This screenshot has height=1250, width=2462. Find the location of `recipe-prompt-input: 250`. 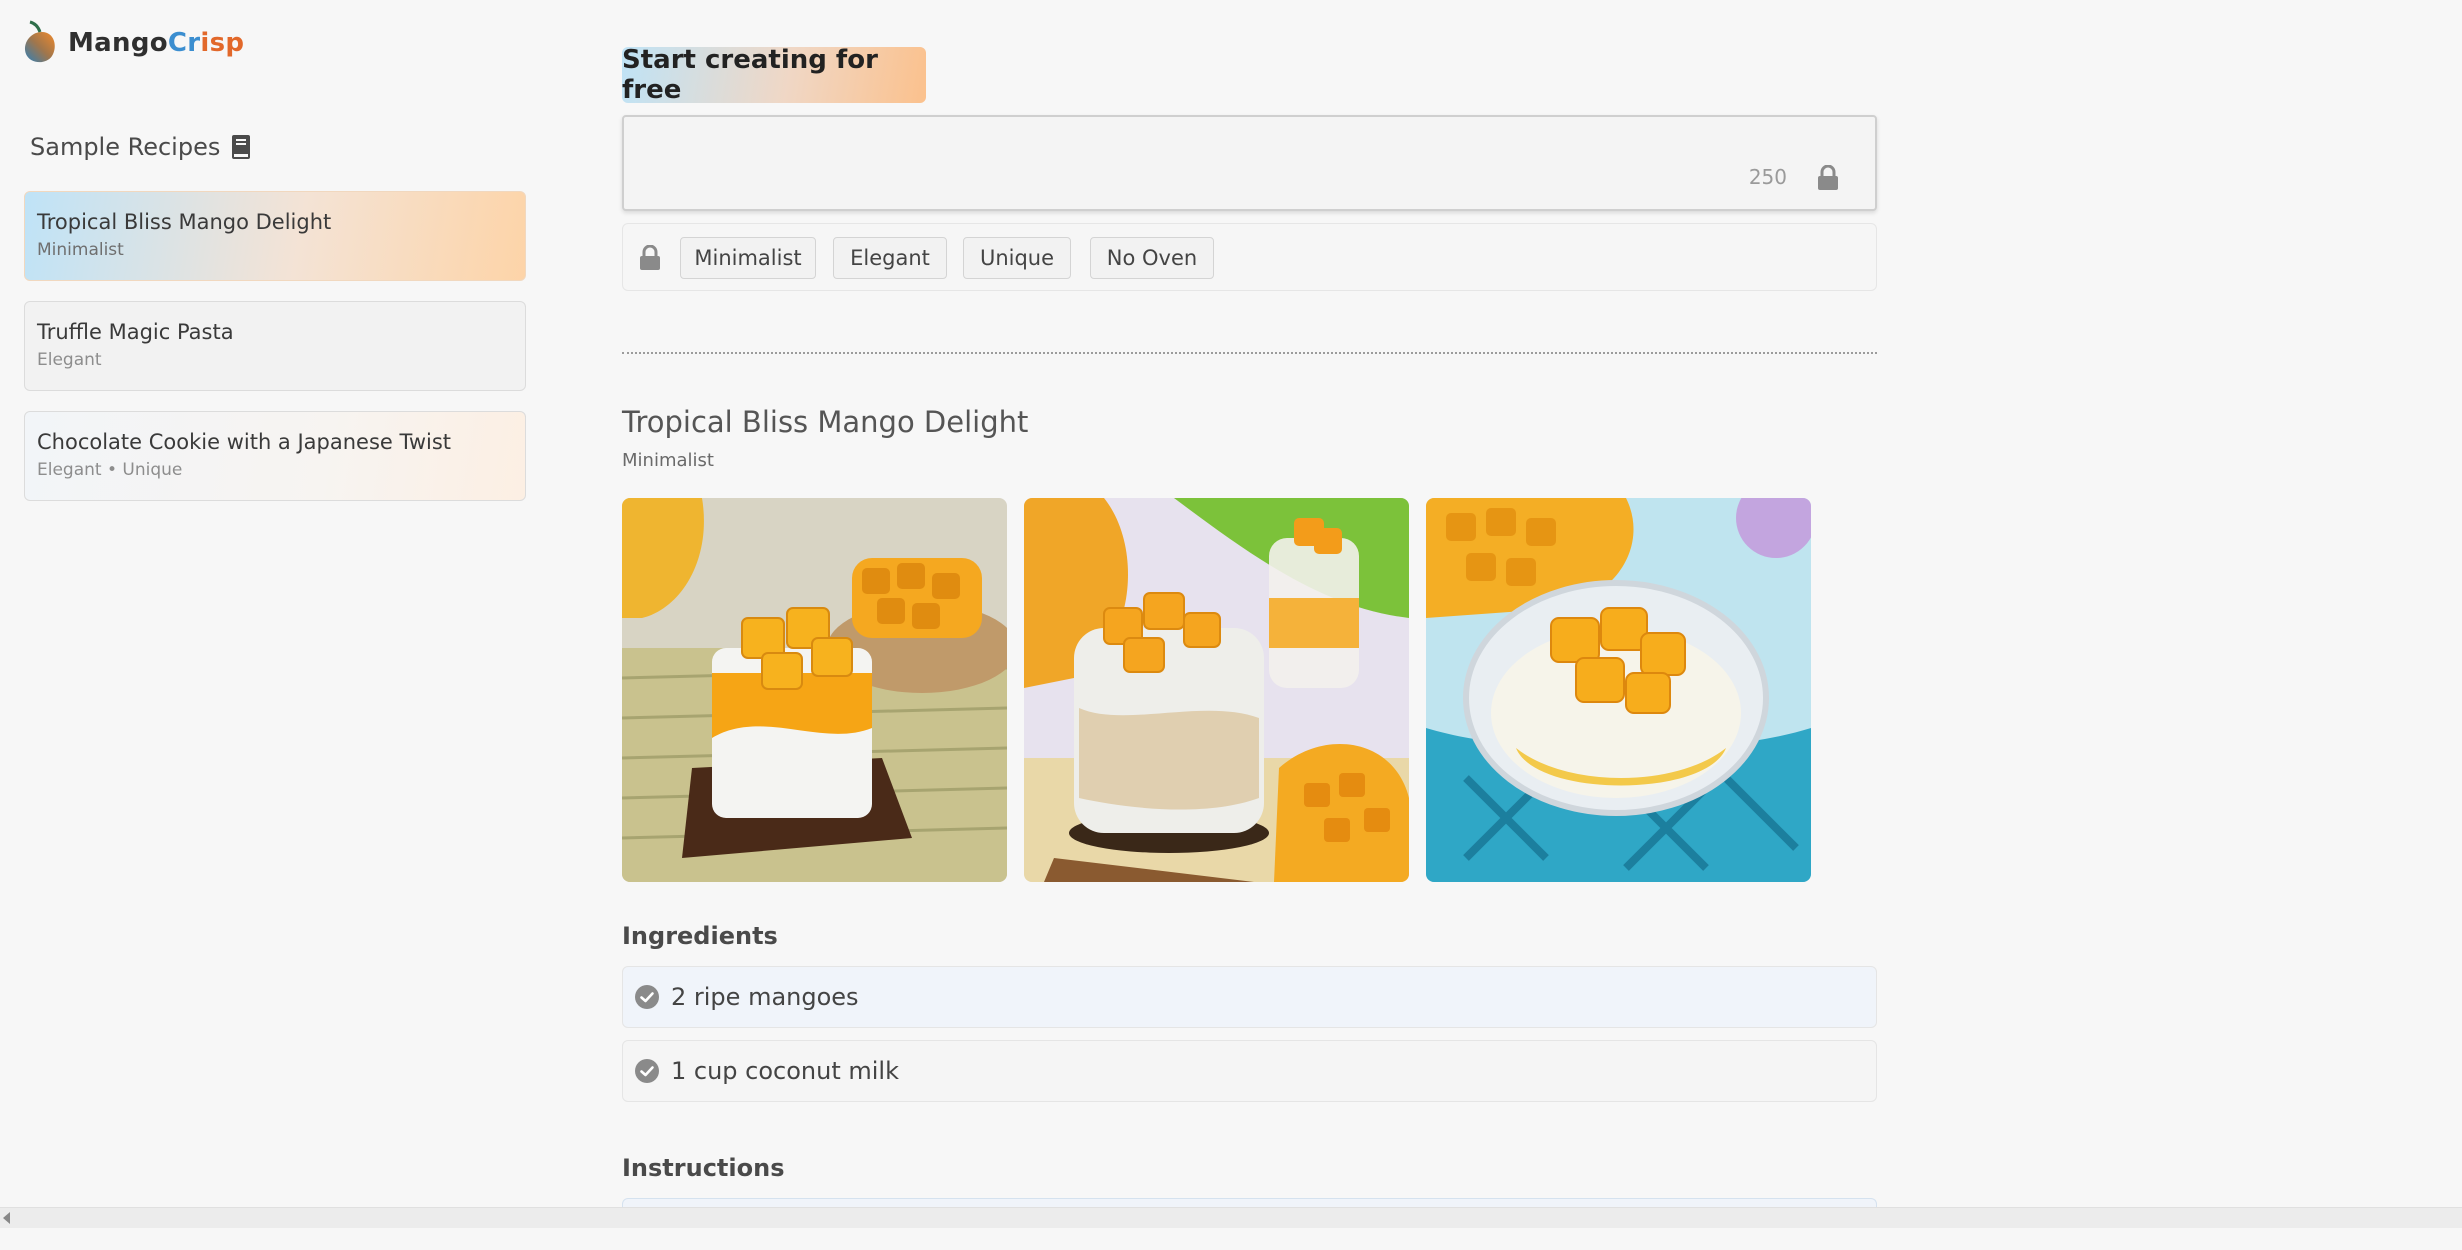

recipe-prompt-input: 250 is located at coordinates (1249, 163).